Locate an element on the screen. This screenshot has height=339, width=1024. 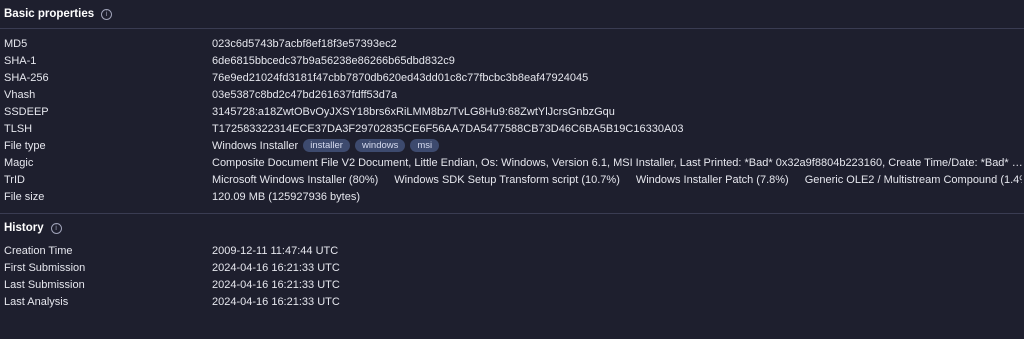
file-type-value-group: Windows Installer installer windows msi is located at coordinates (326, 145).